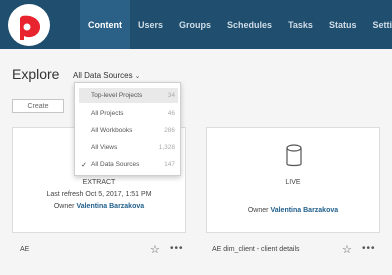 The height and width of the screenshot is (275, 392). Describe the element at coordinates (128, 113) in the screenshot. I see `dropdown-item-all-projects: All Projects 46` at that location.